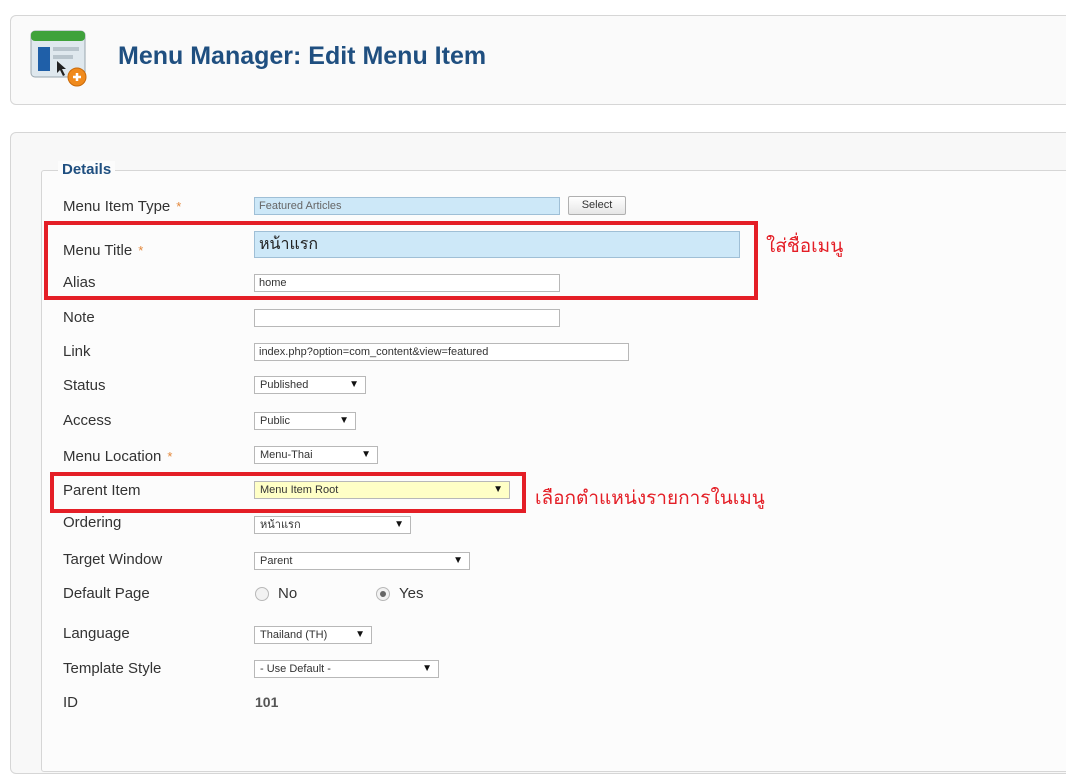  What do you see at coordinates (407, 318) in the screenshot?
I see `note-input` at bounding box center [407, 318].